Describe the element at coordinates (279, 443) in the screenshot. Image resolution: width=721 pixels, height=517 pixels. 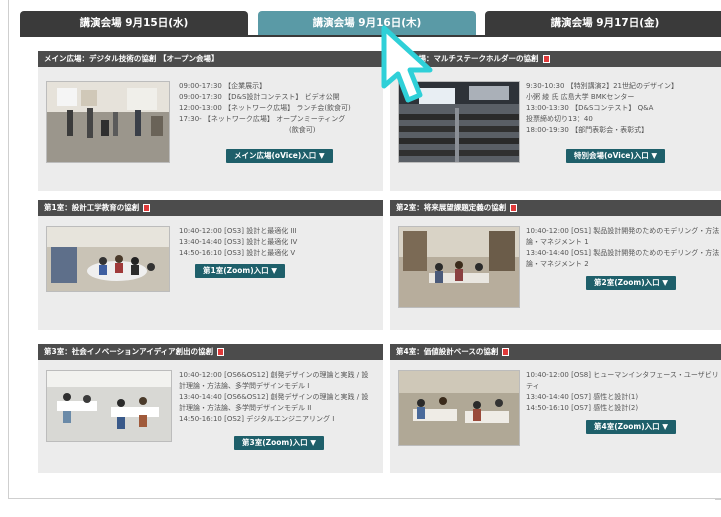
I see `room3-entry-button: 第3室(Zoom)入口 ▼` at that location.